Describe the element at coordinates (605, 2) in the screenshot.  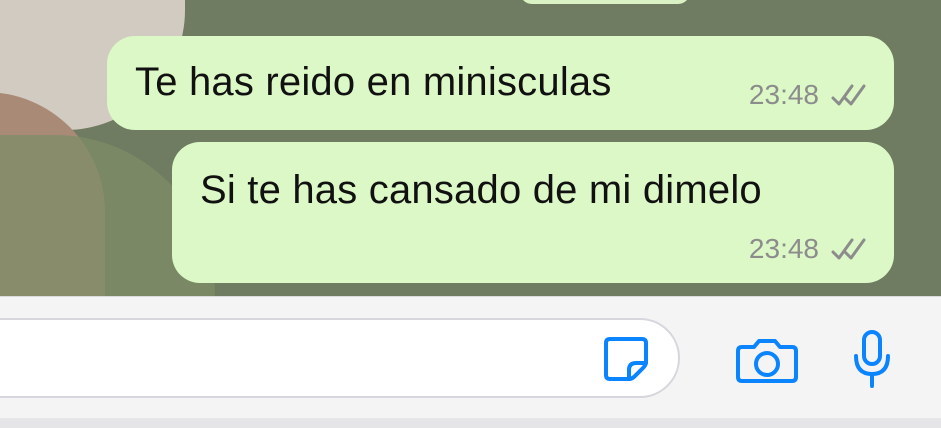
I see `previous-message-edge` at that location.